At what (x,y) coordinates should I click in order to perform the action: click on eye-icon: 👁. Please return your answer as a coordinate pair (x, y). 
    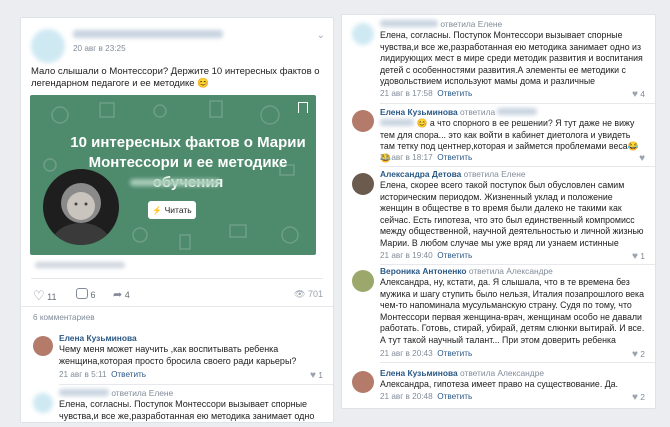
    Looking at the image, I should click on (300, 294).